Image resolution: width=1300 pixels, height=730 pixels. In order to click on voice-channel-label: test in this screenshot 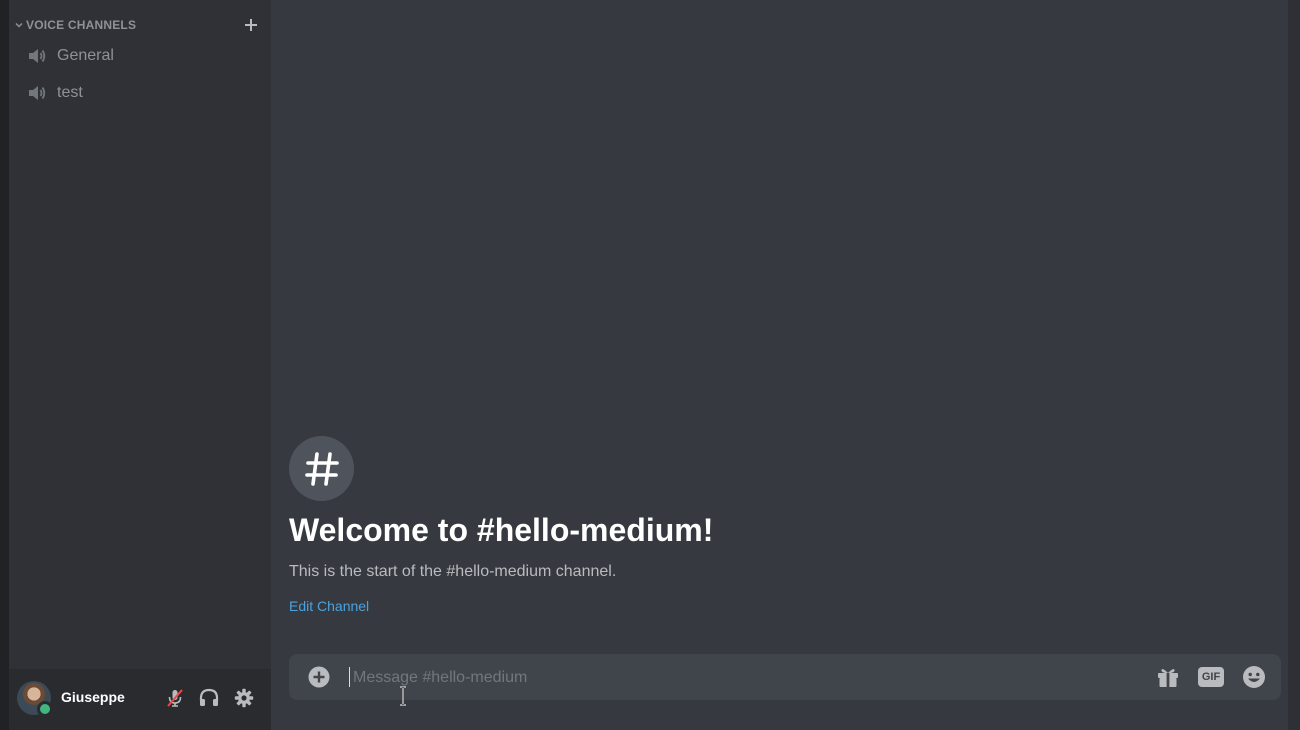, I will do `click(70, 92)`.